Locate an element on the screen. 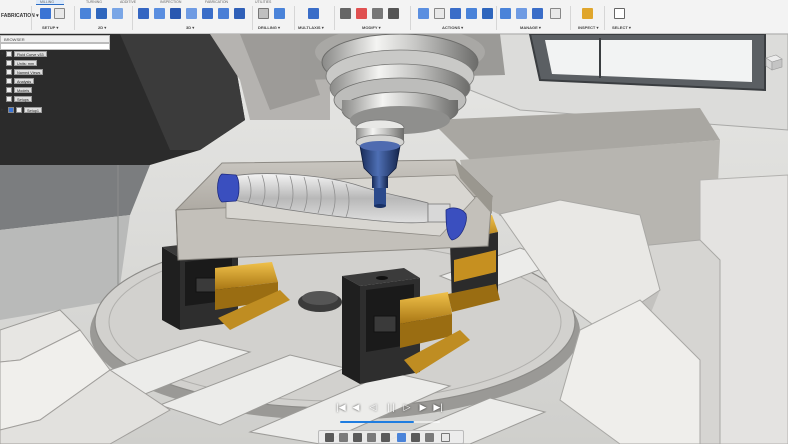  delete-icon is located at coordinates (361, 13).